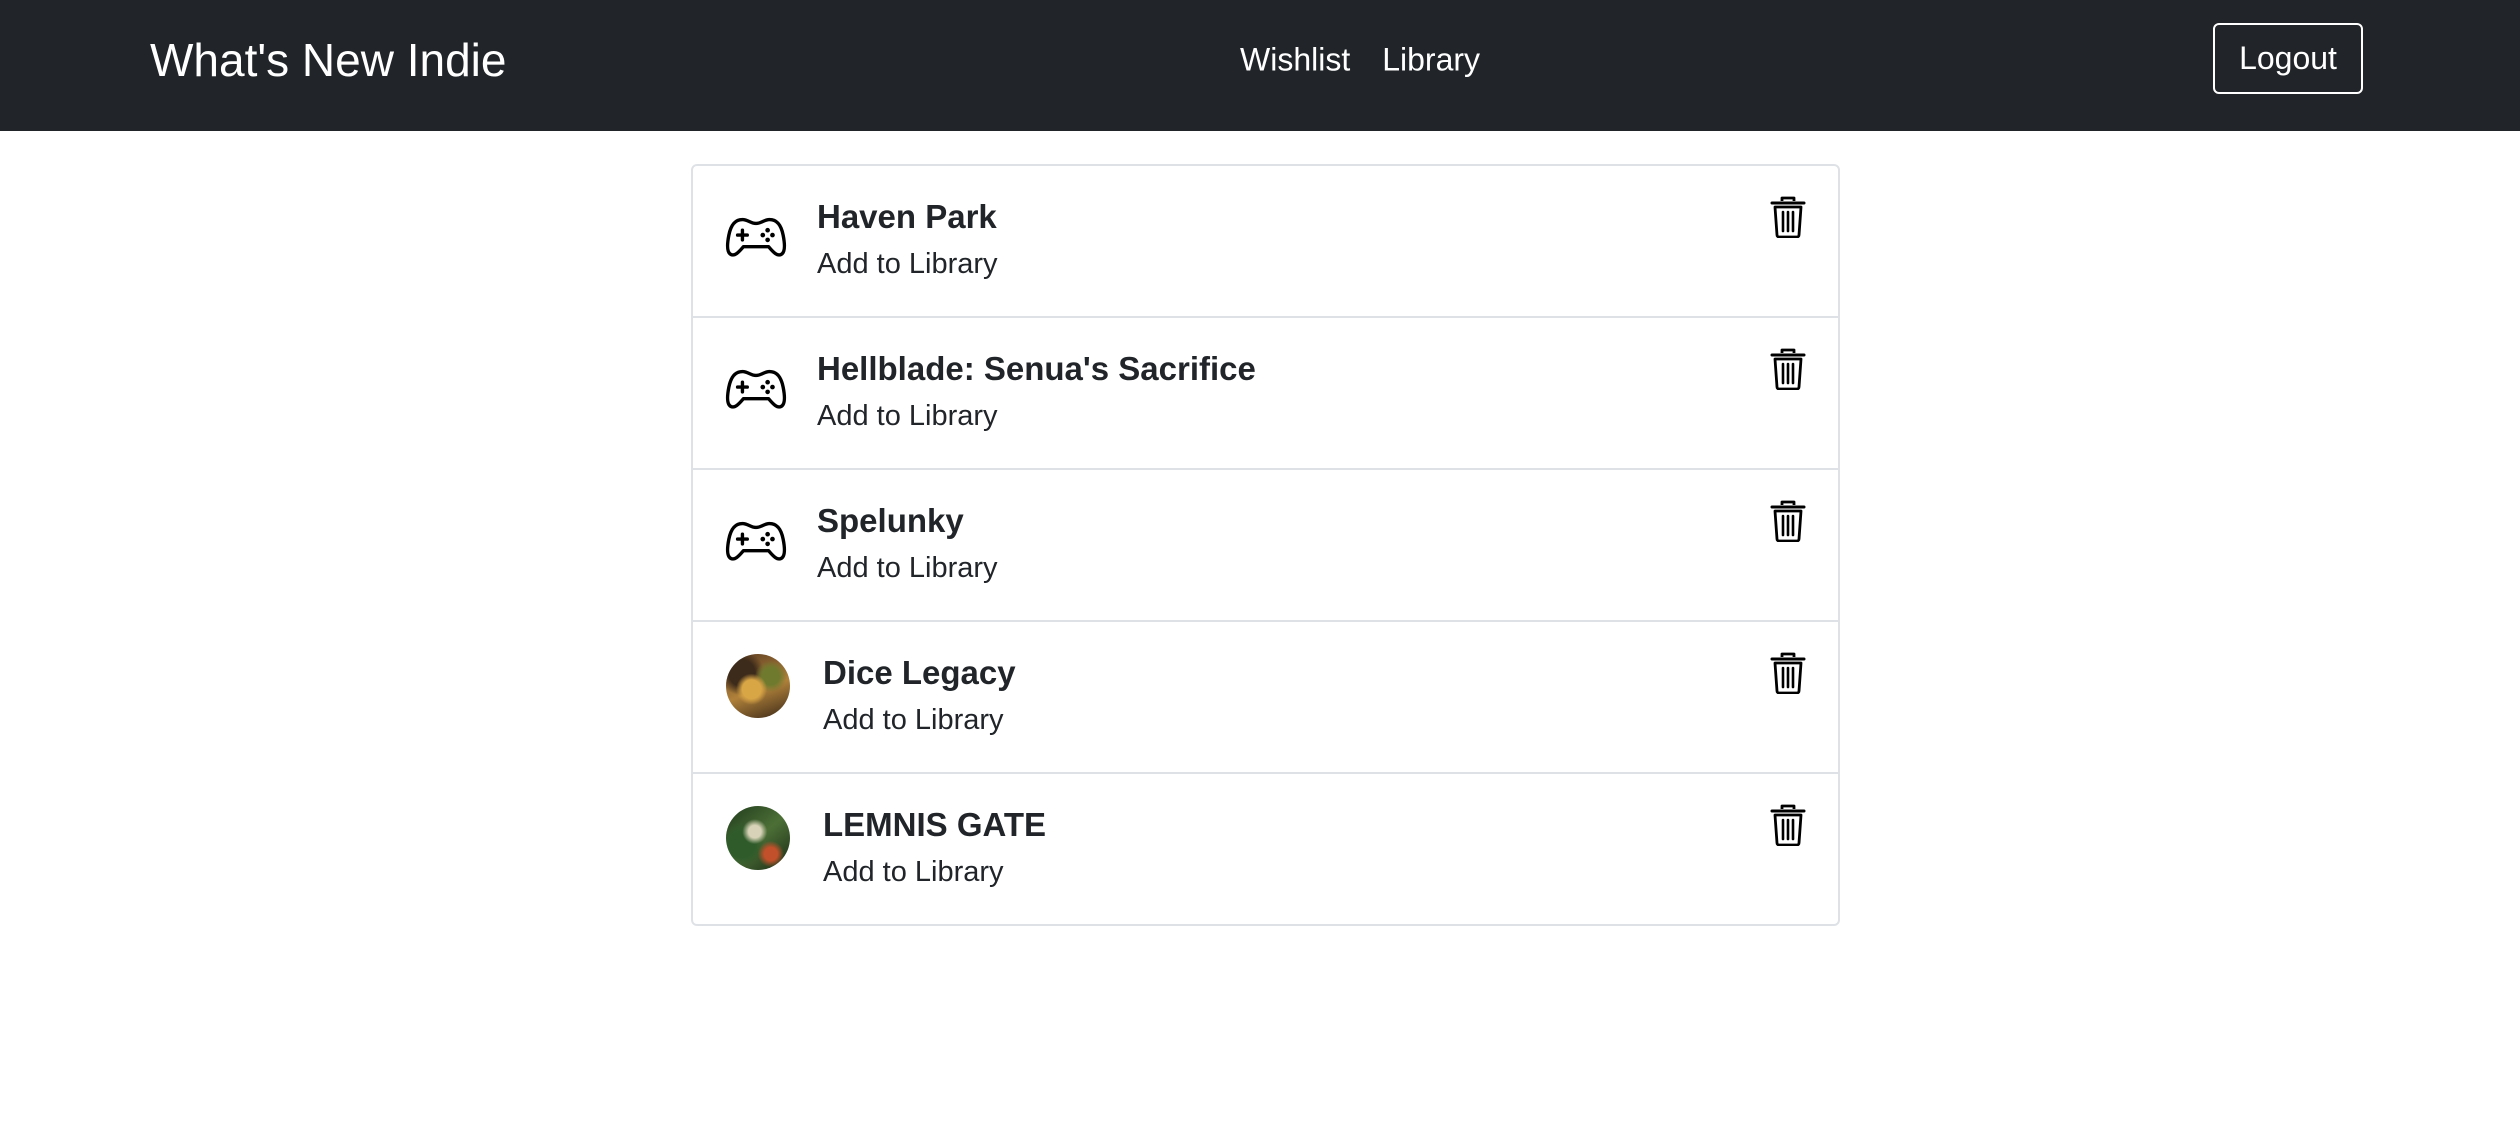 The width and height of the screenshot is (2520, 1142). What do you see at coordinates (1036, 368) in the screenshot?
I see `game-title: Hellblade: Senua's Sacrifice` at bounding box center [1036, 368].